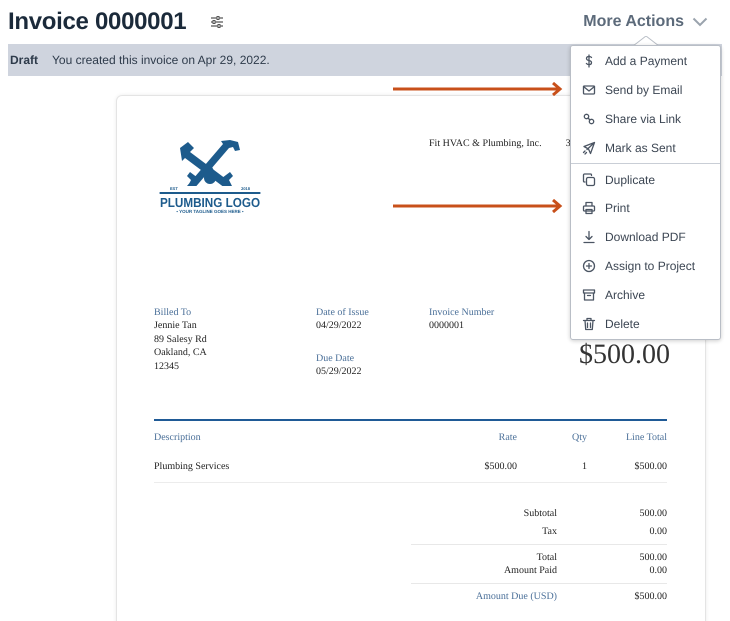 Image resolution: width=730 pixels, height=621 pixels. I want to click on date-of-issue-value: 04/29/2022, so click(339, 326).